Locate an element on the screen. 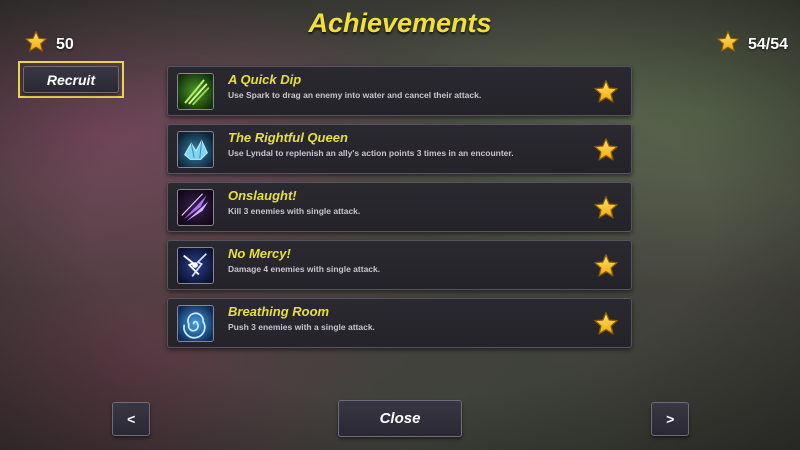 This screenshot has width=800, height=450. previous-page-button: < is located at coordinates (131, 419).